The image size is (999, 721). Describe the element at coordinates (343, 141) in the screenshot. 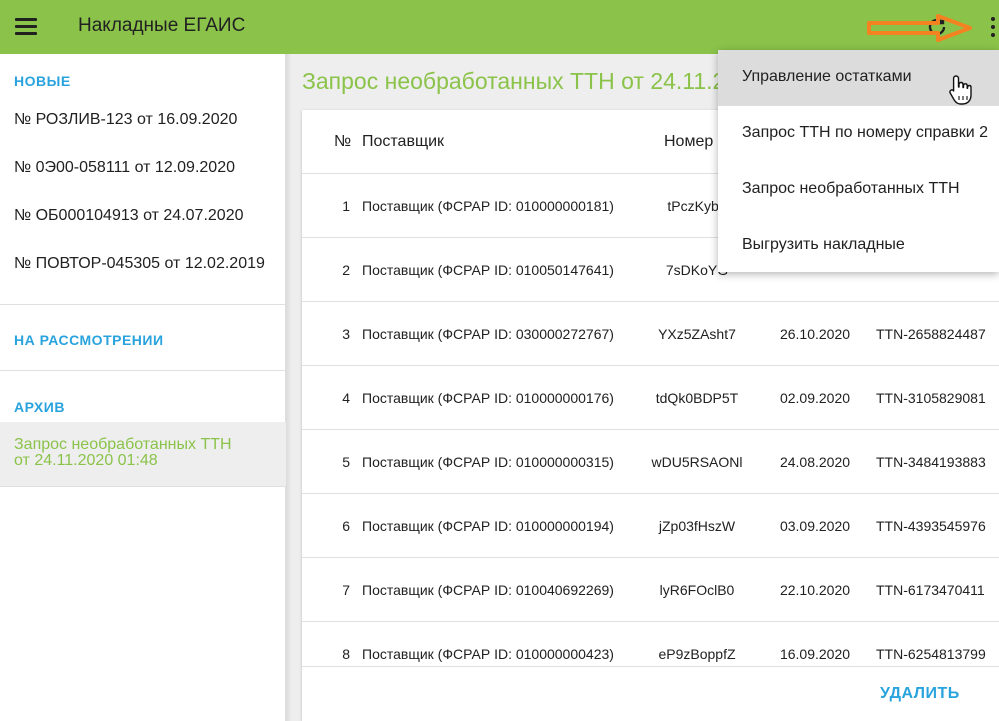

I see `column-header-num: №` at that location.